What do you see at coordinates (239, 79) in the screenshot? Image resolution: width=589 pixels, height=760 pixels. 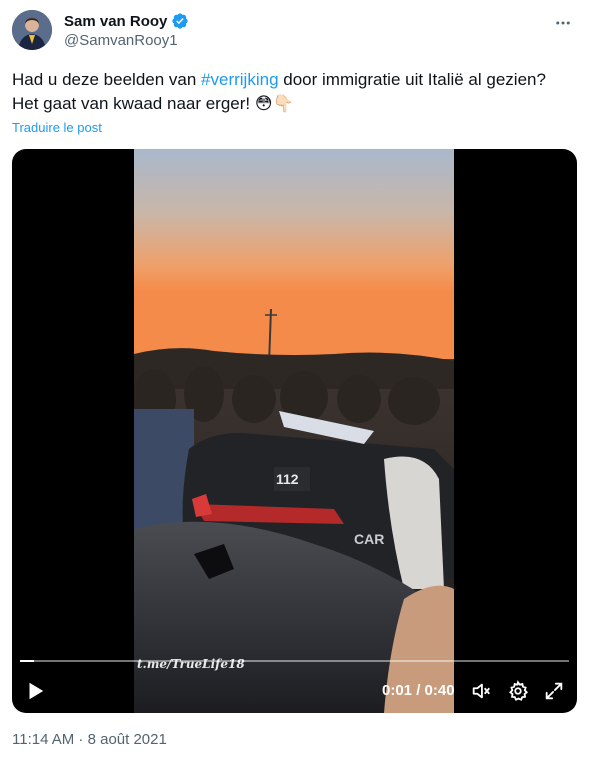 I see `hashtag-link: #verrijking` at bounding box center [239, 79].